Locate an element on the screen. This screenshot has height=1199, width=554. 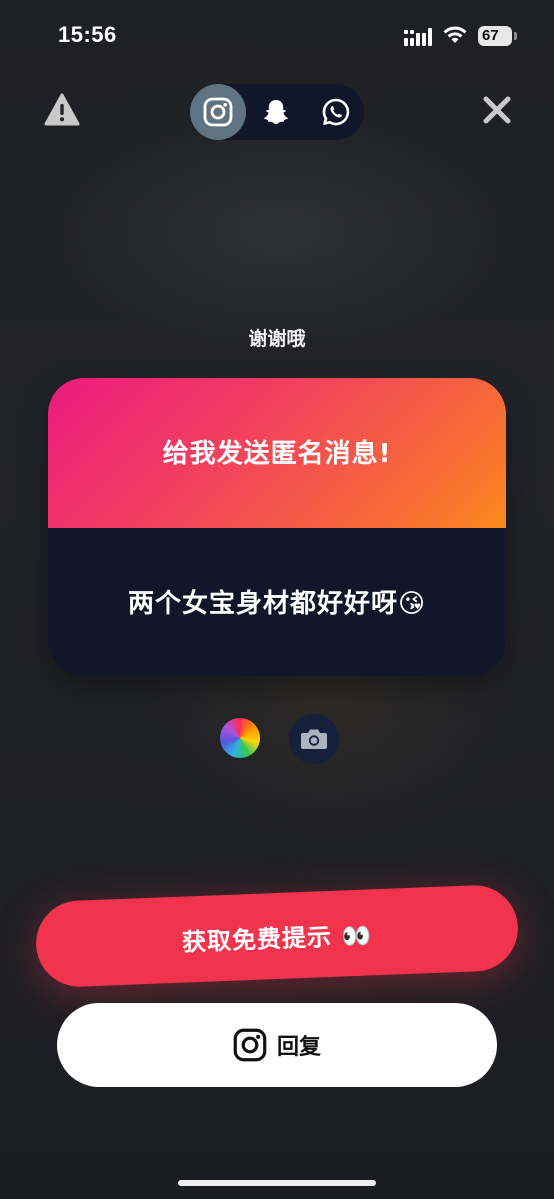
snapchat-ghost-icon is located at coordinates (276, 112).